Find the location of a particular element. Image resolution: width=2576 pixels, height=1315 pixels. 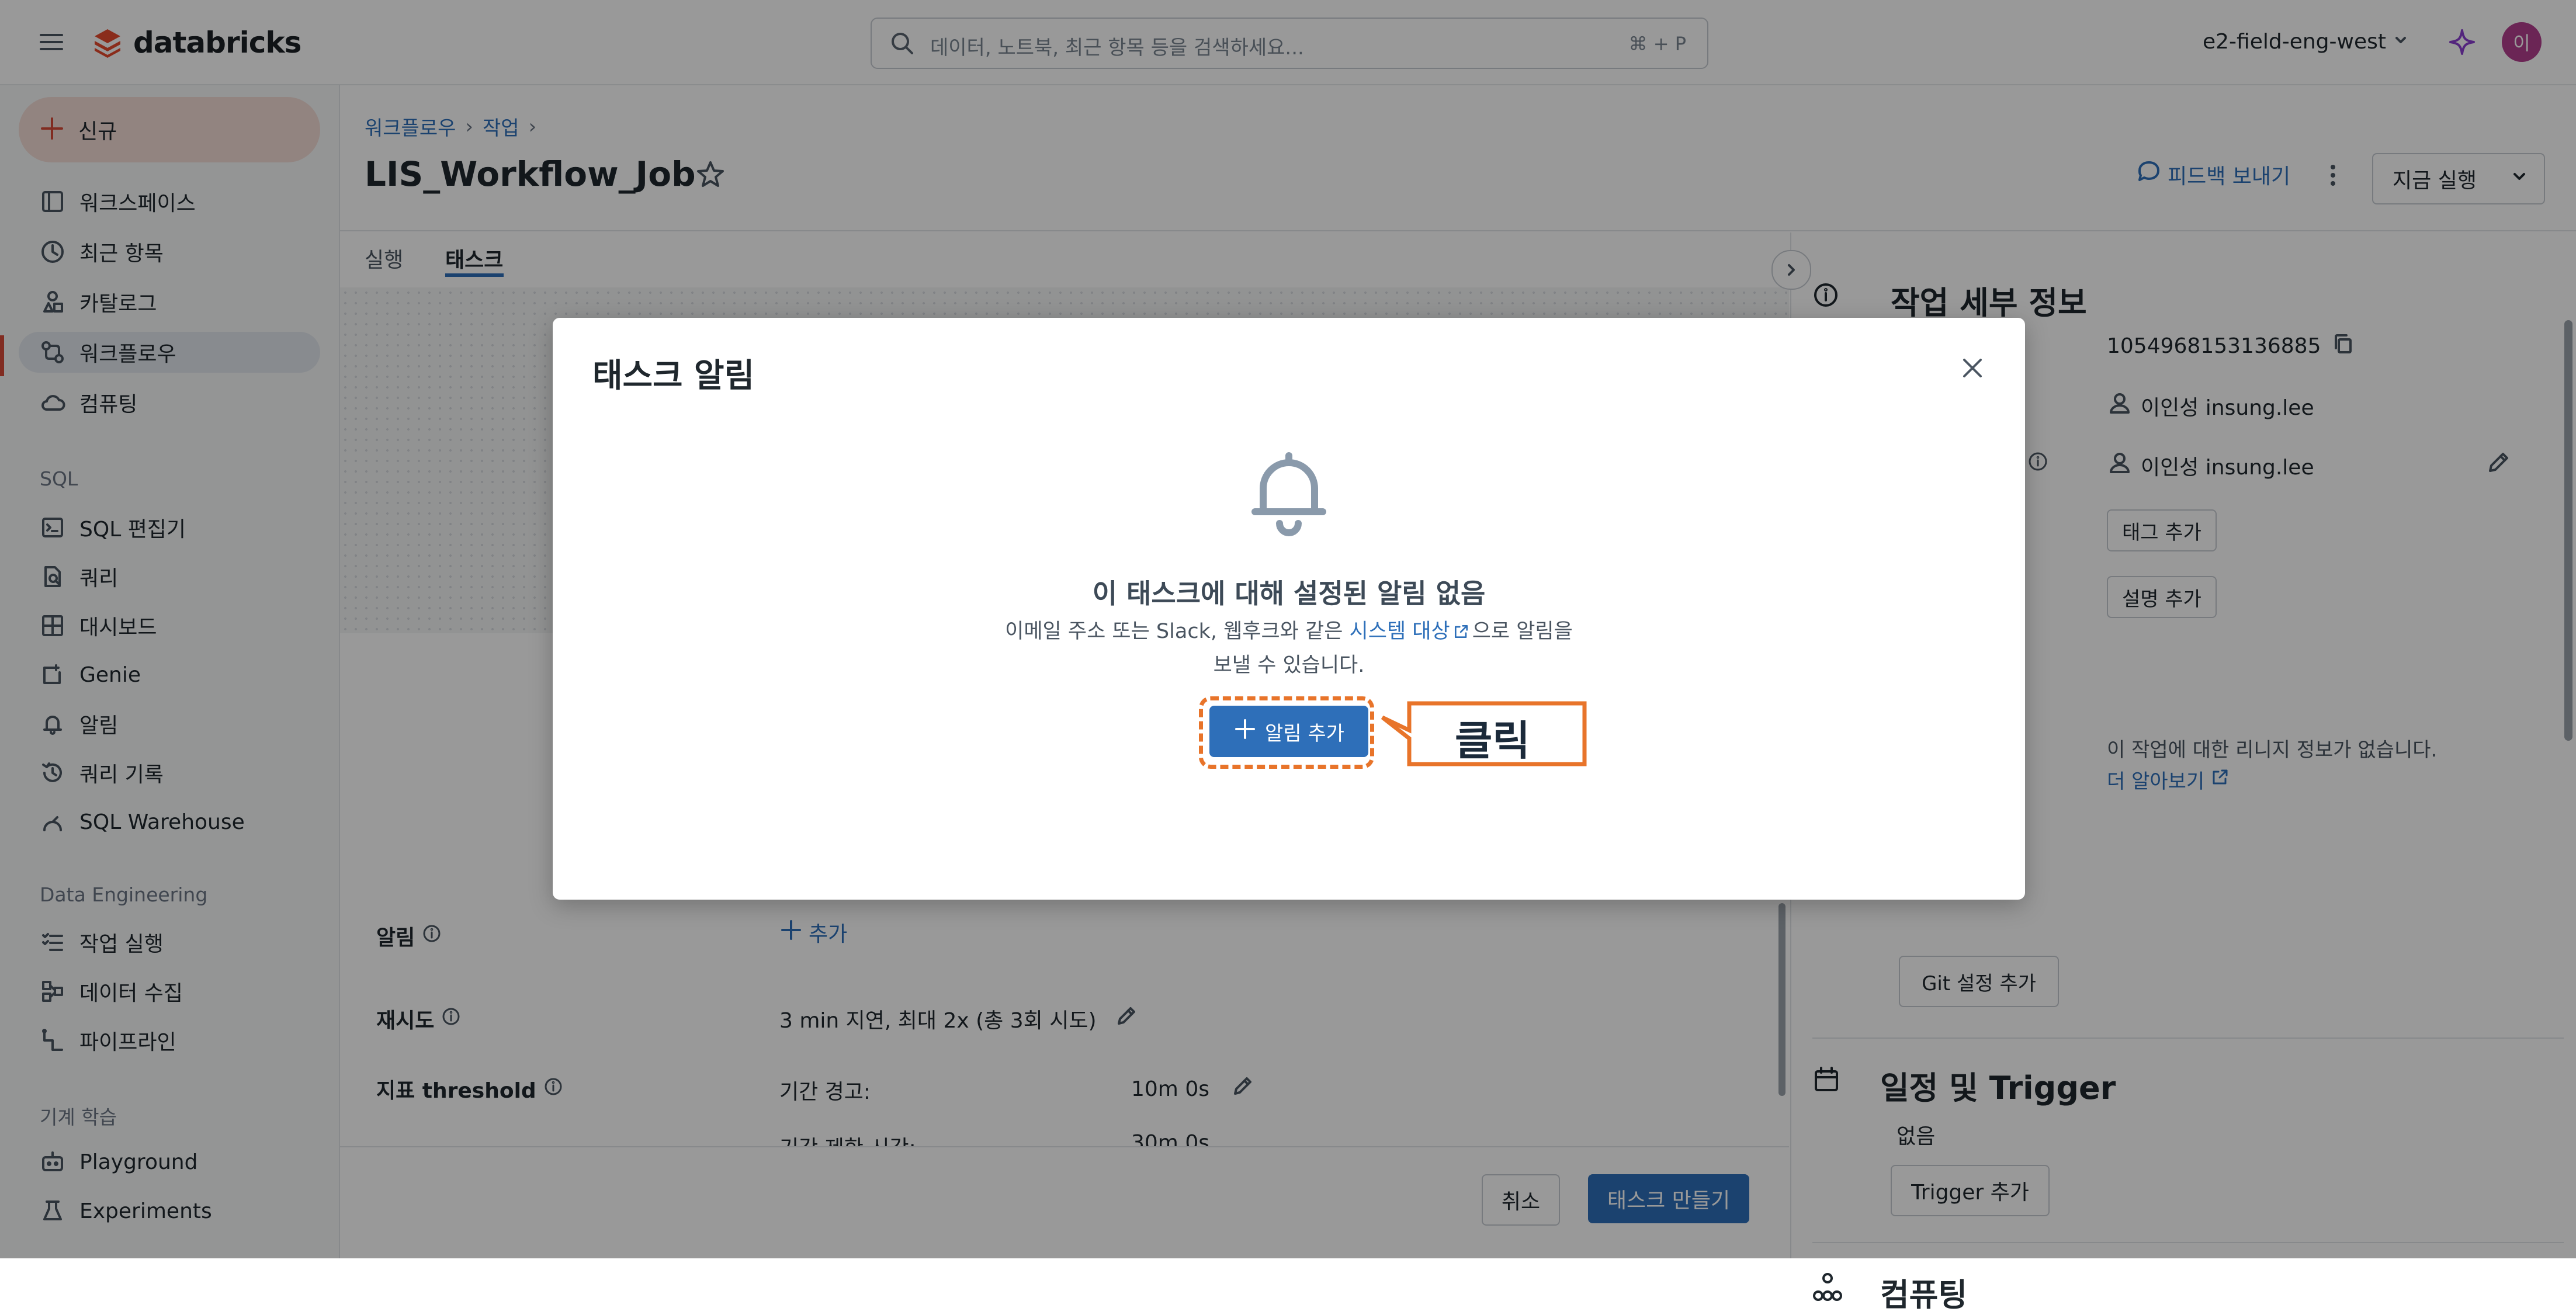

compute-title: 컴퓨팅 is located at coordinates (1924, 1294).